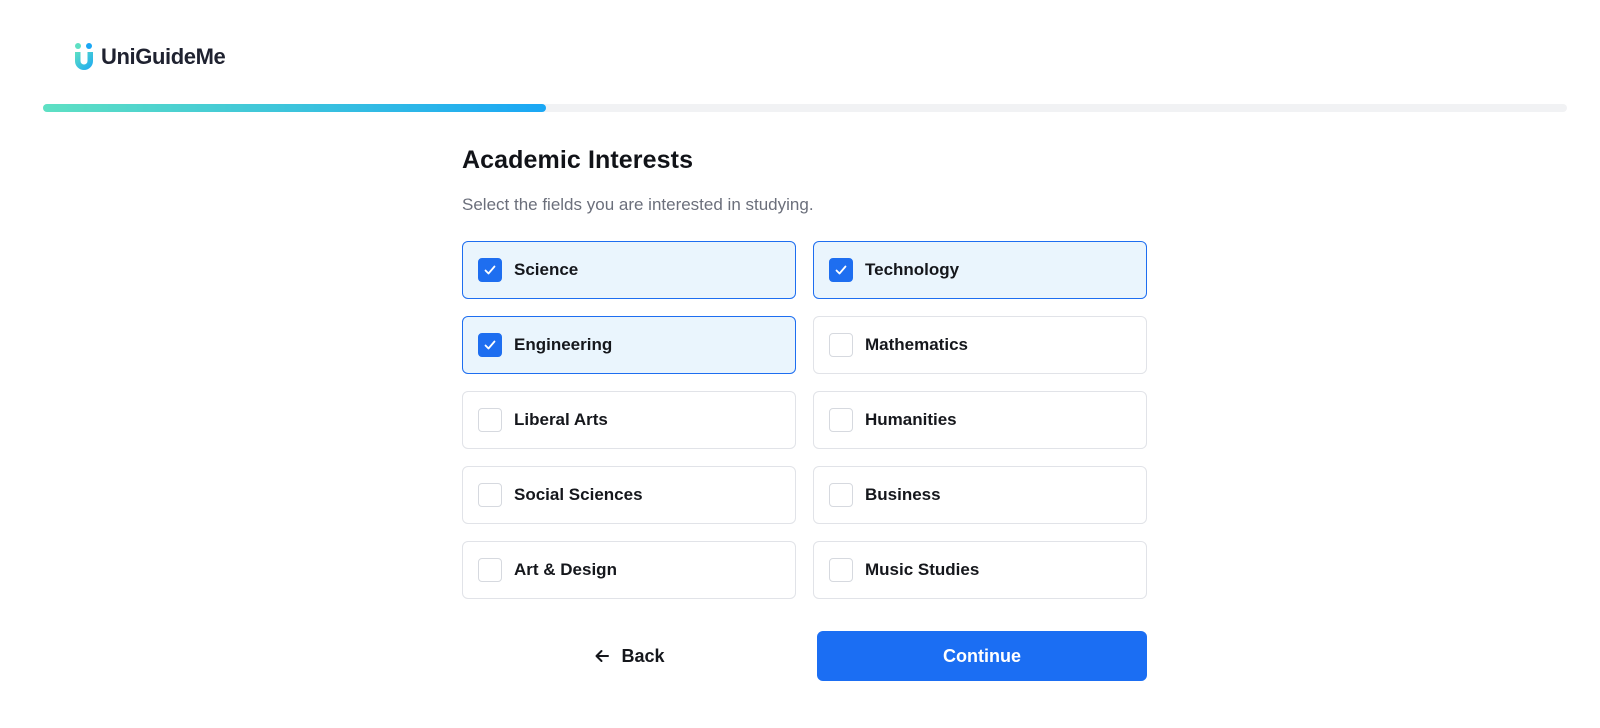 This screenshot has width=1600, height=728. I want to click on option-label: Engineering, so click(563, 344).